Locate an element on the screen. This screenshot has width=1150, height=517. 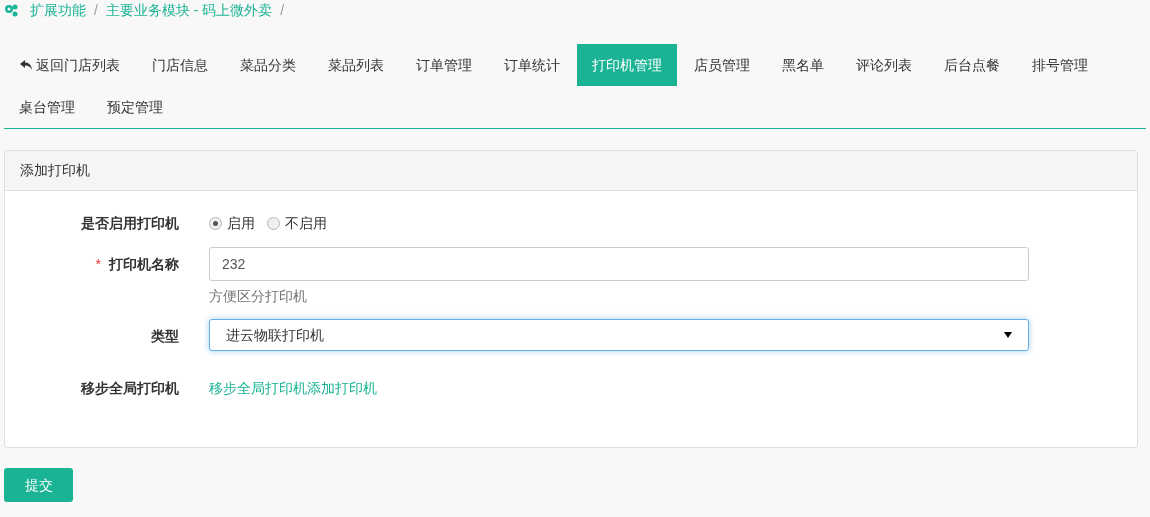
nav-tab: 订单统计 is located at coordinates (532, 65).